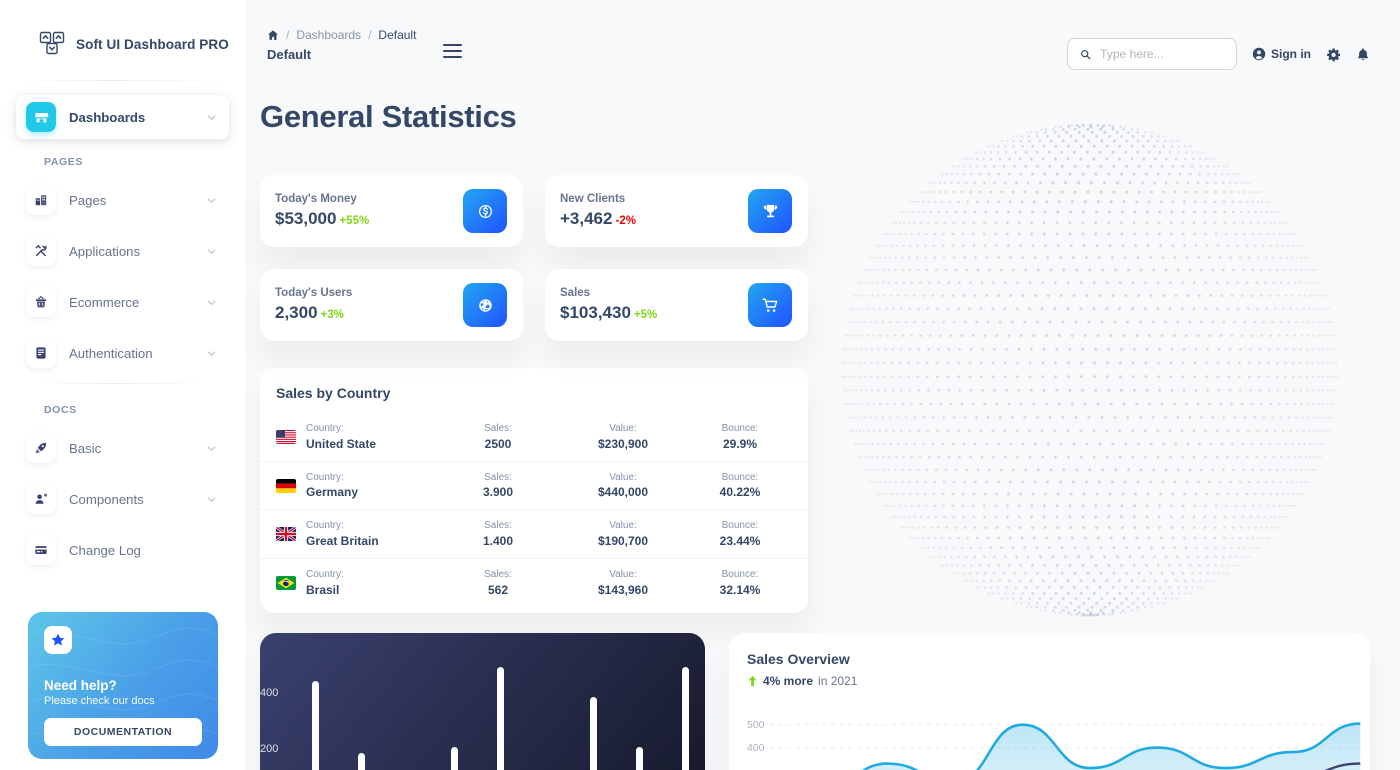  I want to click on hamburger-menu-icon, so click(453, 51).